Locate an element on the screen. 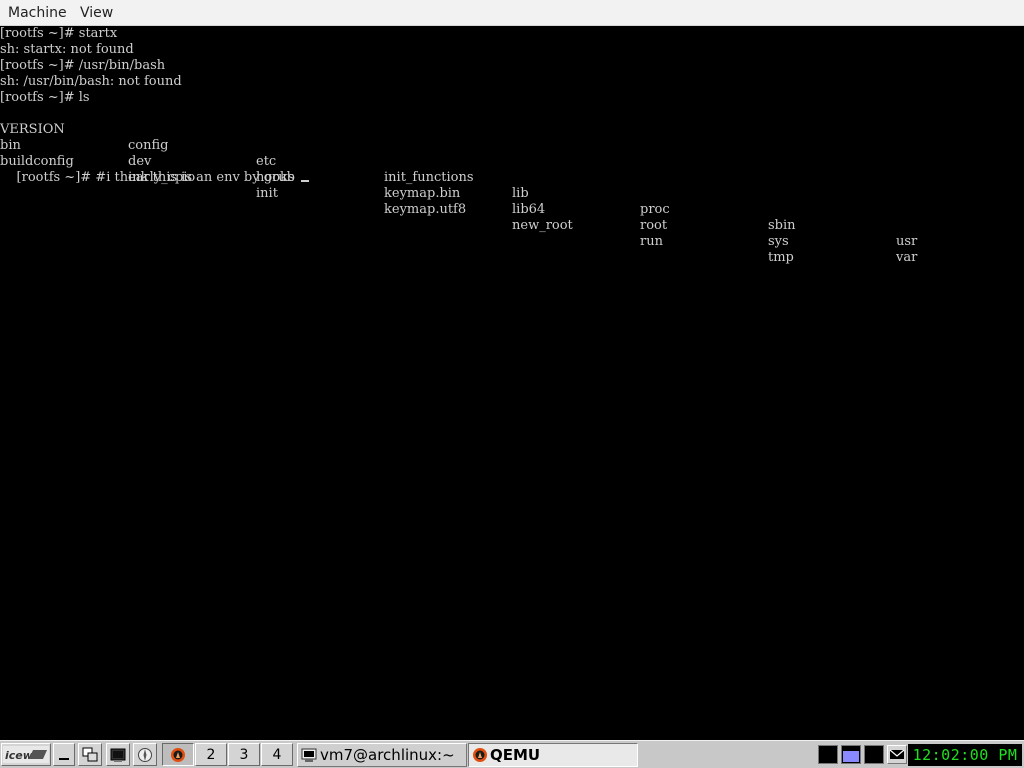 Image resolution: width=1024 pixels, height=768 pixels. console-line: sh: /usr/bin/bash: not found is located at coordinates (91, 81).